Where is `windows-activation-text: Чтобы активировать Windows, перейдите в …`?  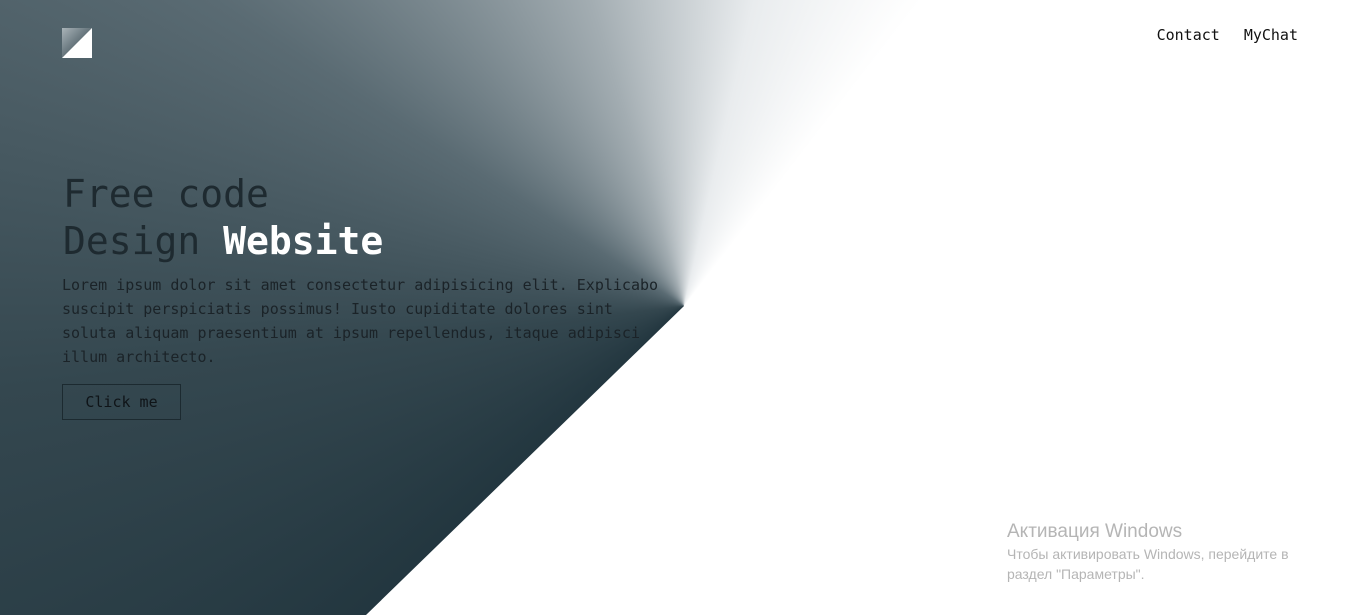 windows-activation-text: Чтобы активировать Windows, перейдите в … is located at coordinates (1148, 564).